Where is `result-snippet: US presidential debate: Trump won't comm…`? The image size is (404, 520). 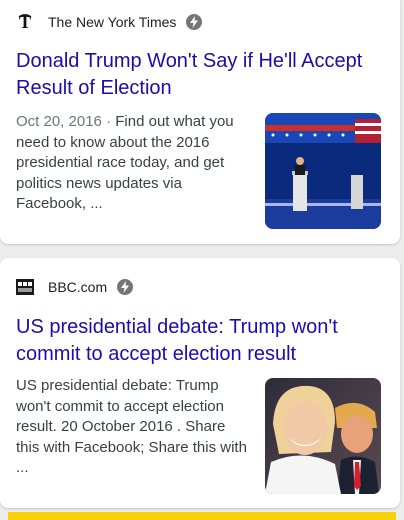 result-snippet: US presidential debate: Trump won't comm… is located at coordinates (134, 427).